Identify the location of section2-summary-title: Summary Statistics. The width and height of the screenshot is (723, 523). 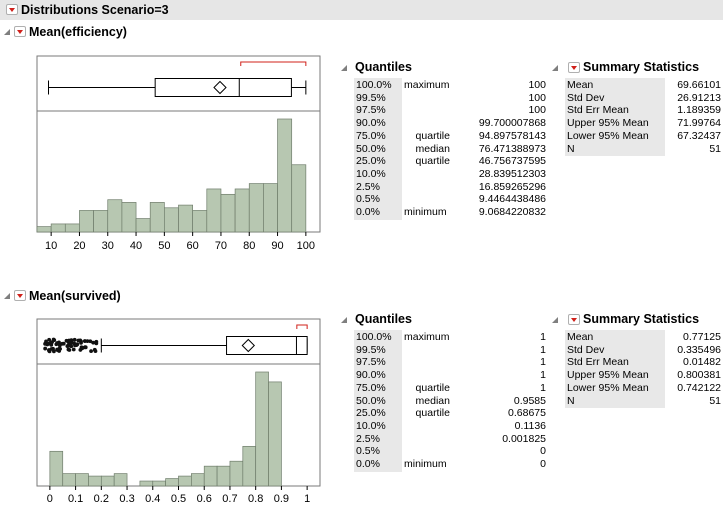
(641, 319).